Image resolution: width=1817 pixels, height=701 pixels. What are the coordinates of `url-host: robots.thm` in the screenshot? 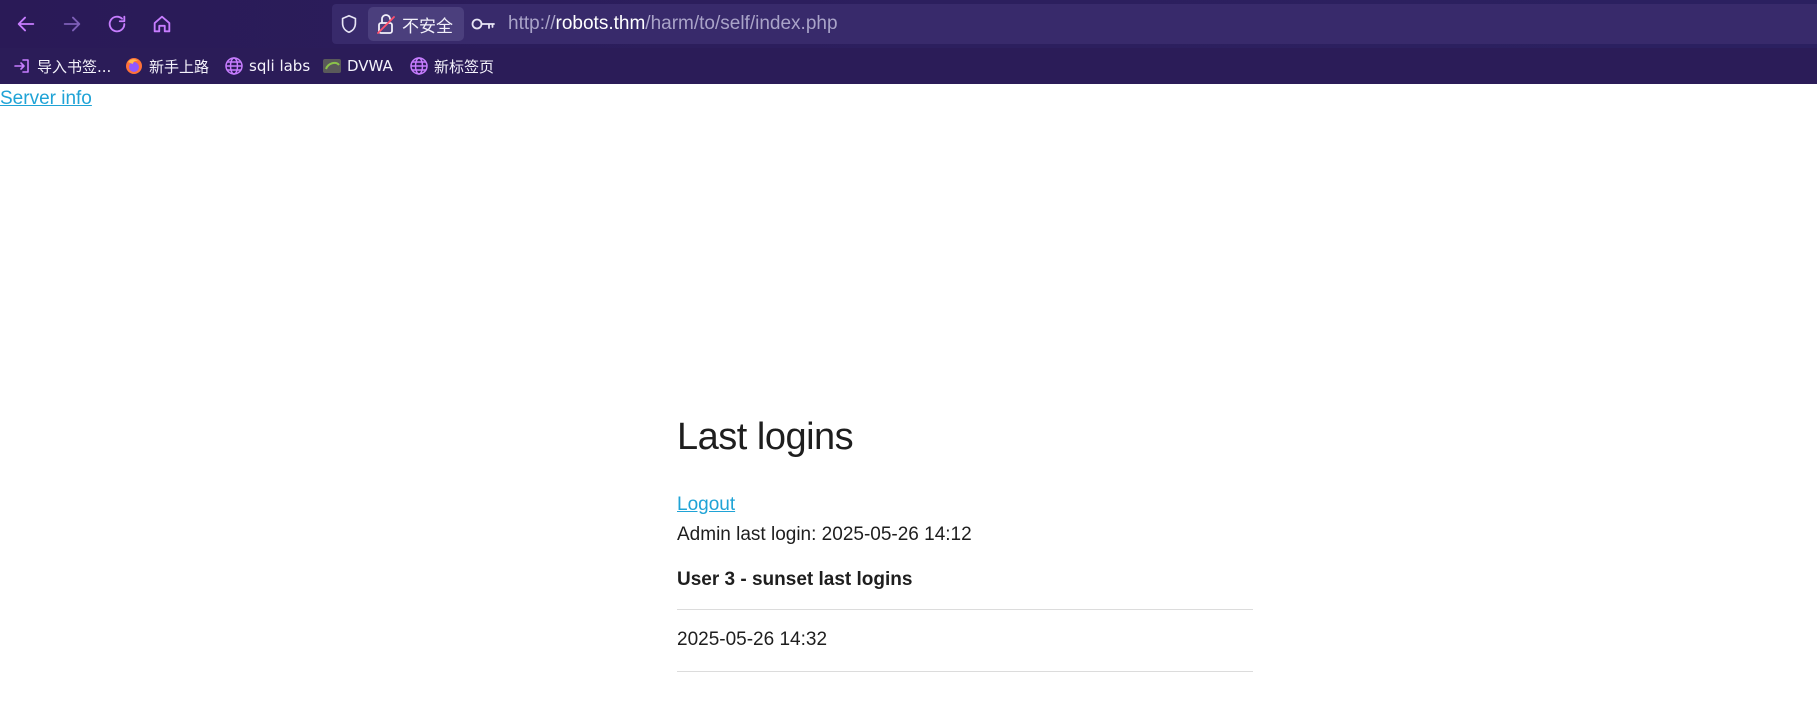 It's located at (600, 23).